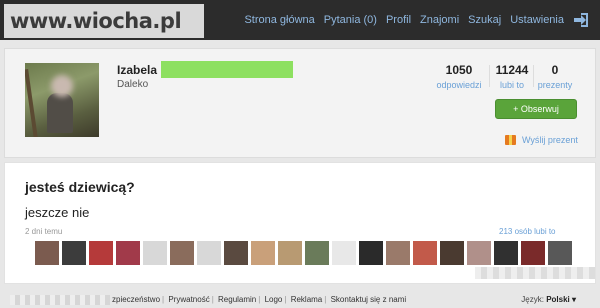  Describe the element at coordinates (279, 20) in the screenshot. I see `nav-home: Strona główna` at that location.